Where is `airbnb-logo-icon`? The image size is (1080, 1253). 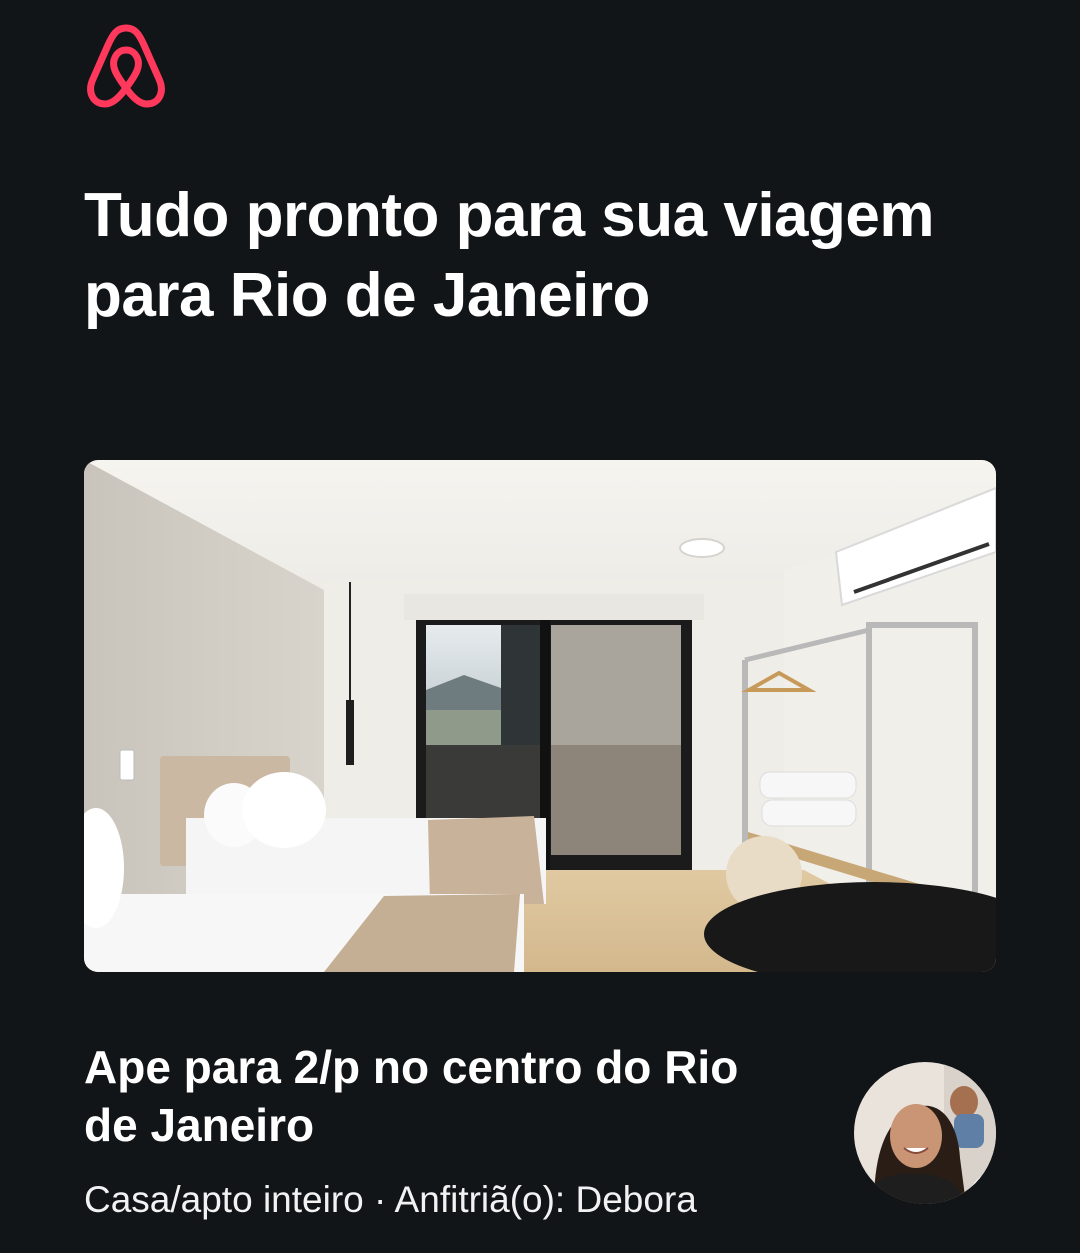 airbnb-logo-icon is located at coordinates (126, 66).